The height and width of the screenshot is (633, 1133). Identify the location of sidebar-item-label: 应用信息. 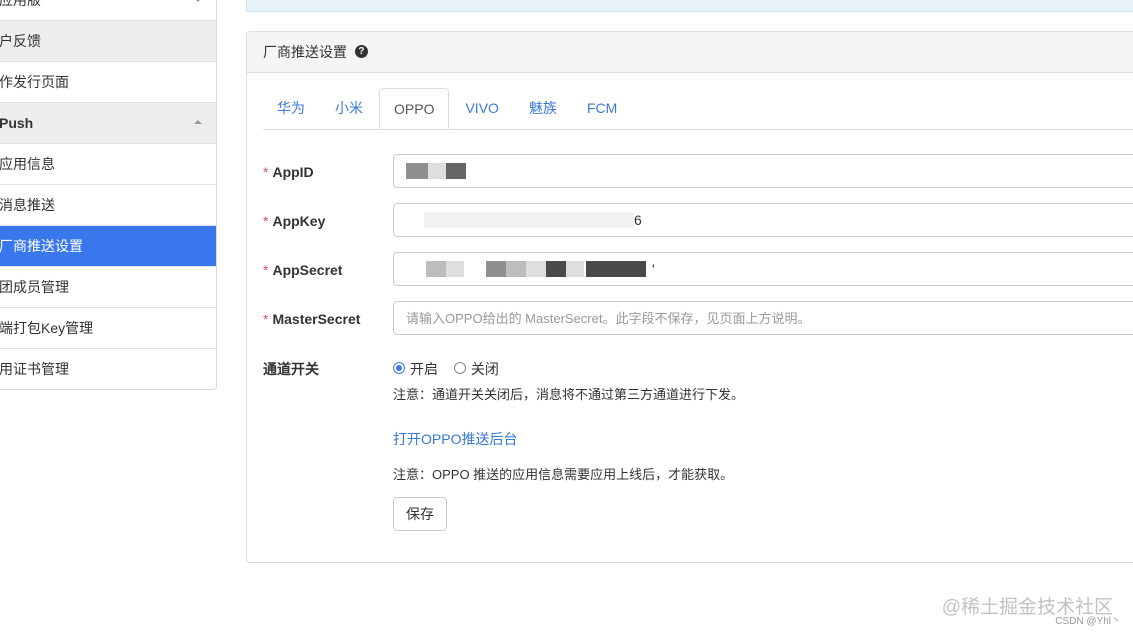
(27, 164).